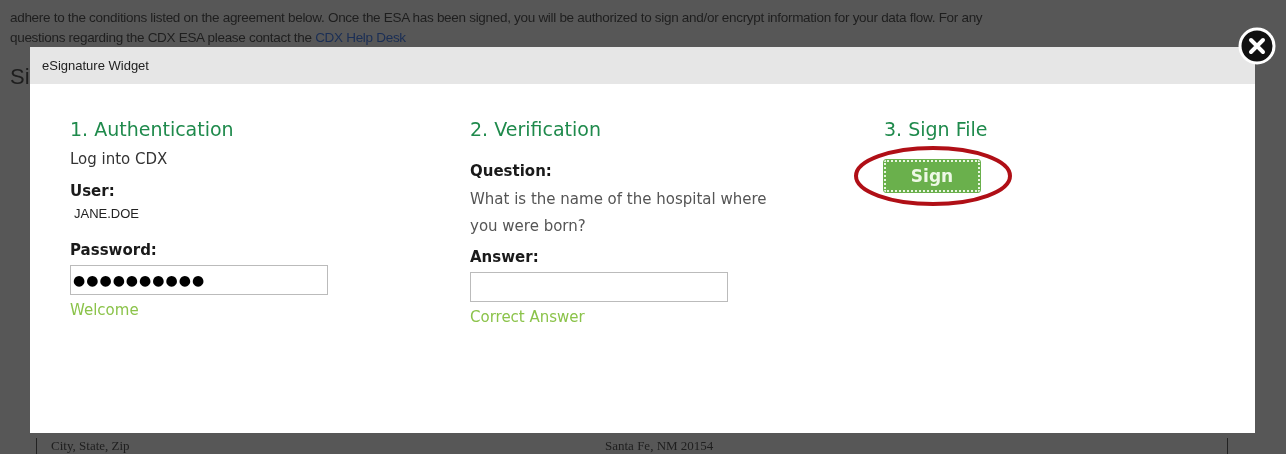 The width and height of the screenshot is (1286, 454). What do you see at coordinates (659, 446) in the screenshot?
I see `address-value: Santa Fe, NM 20154` at bounding box center [659, 446].